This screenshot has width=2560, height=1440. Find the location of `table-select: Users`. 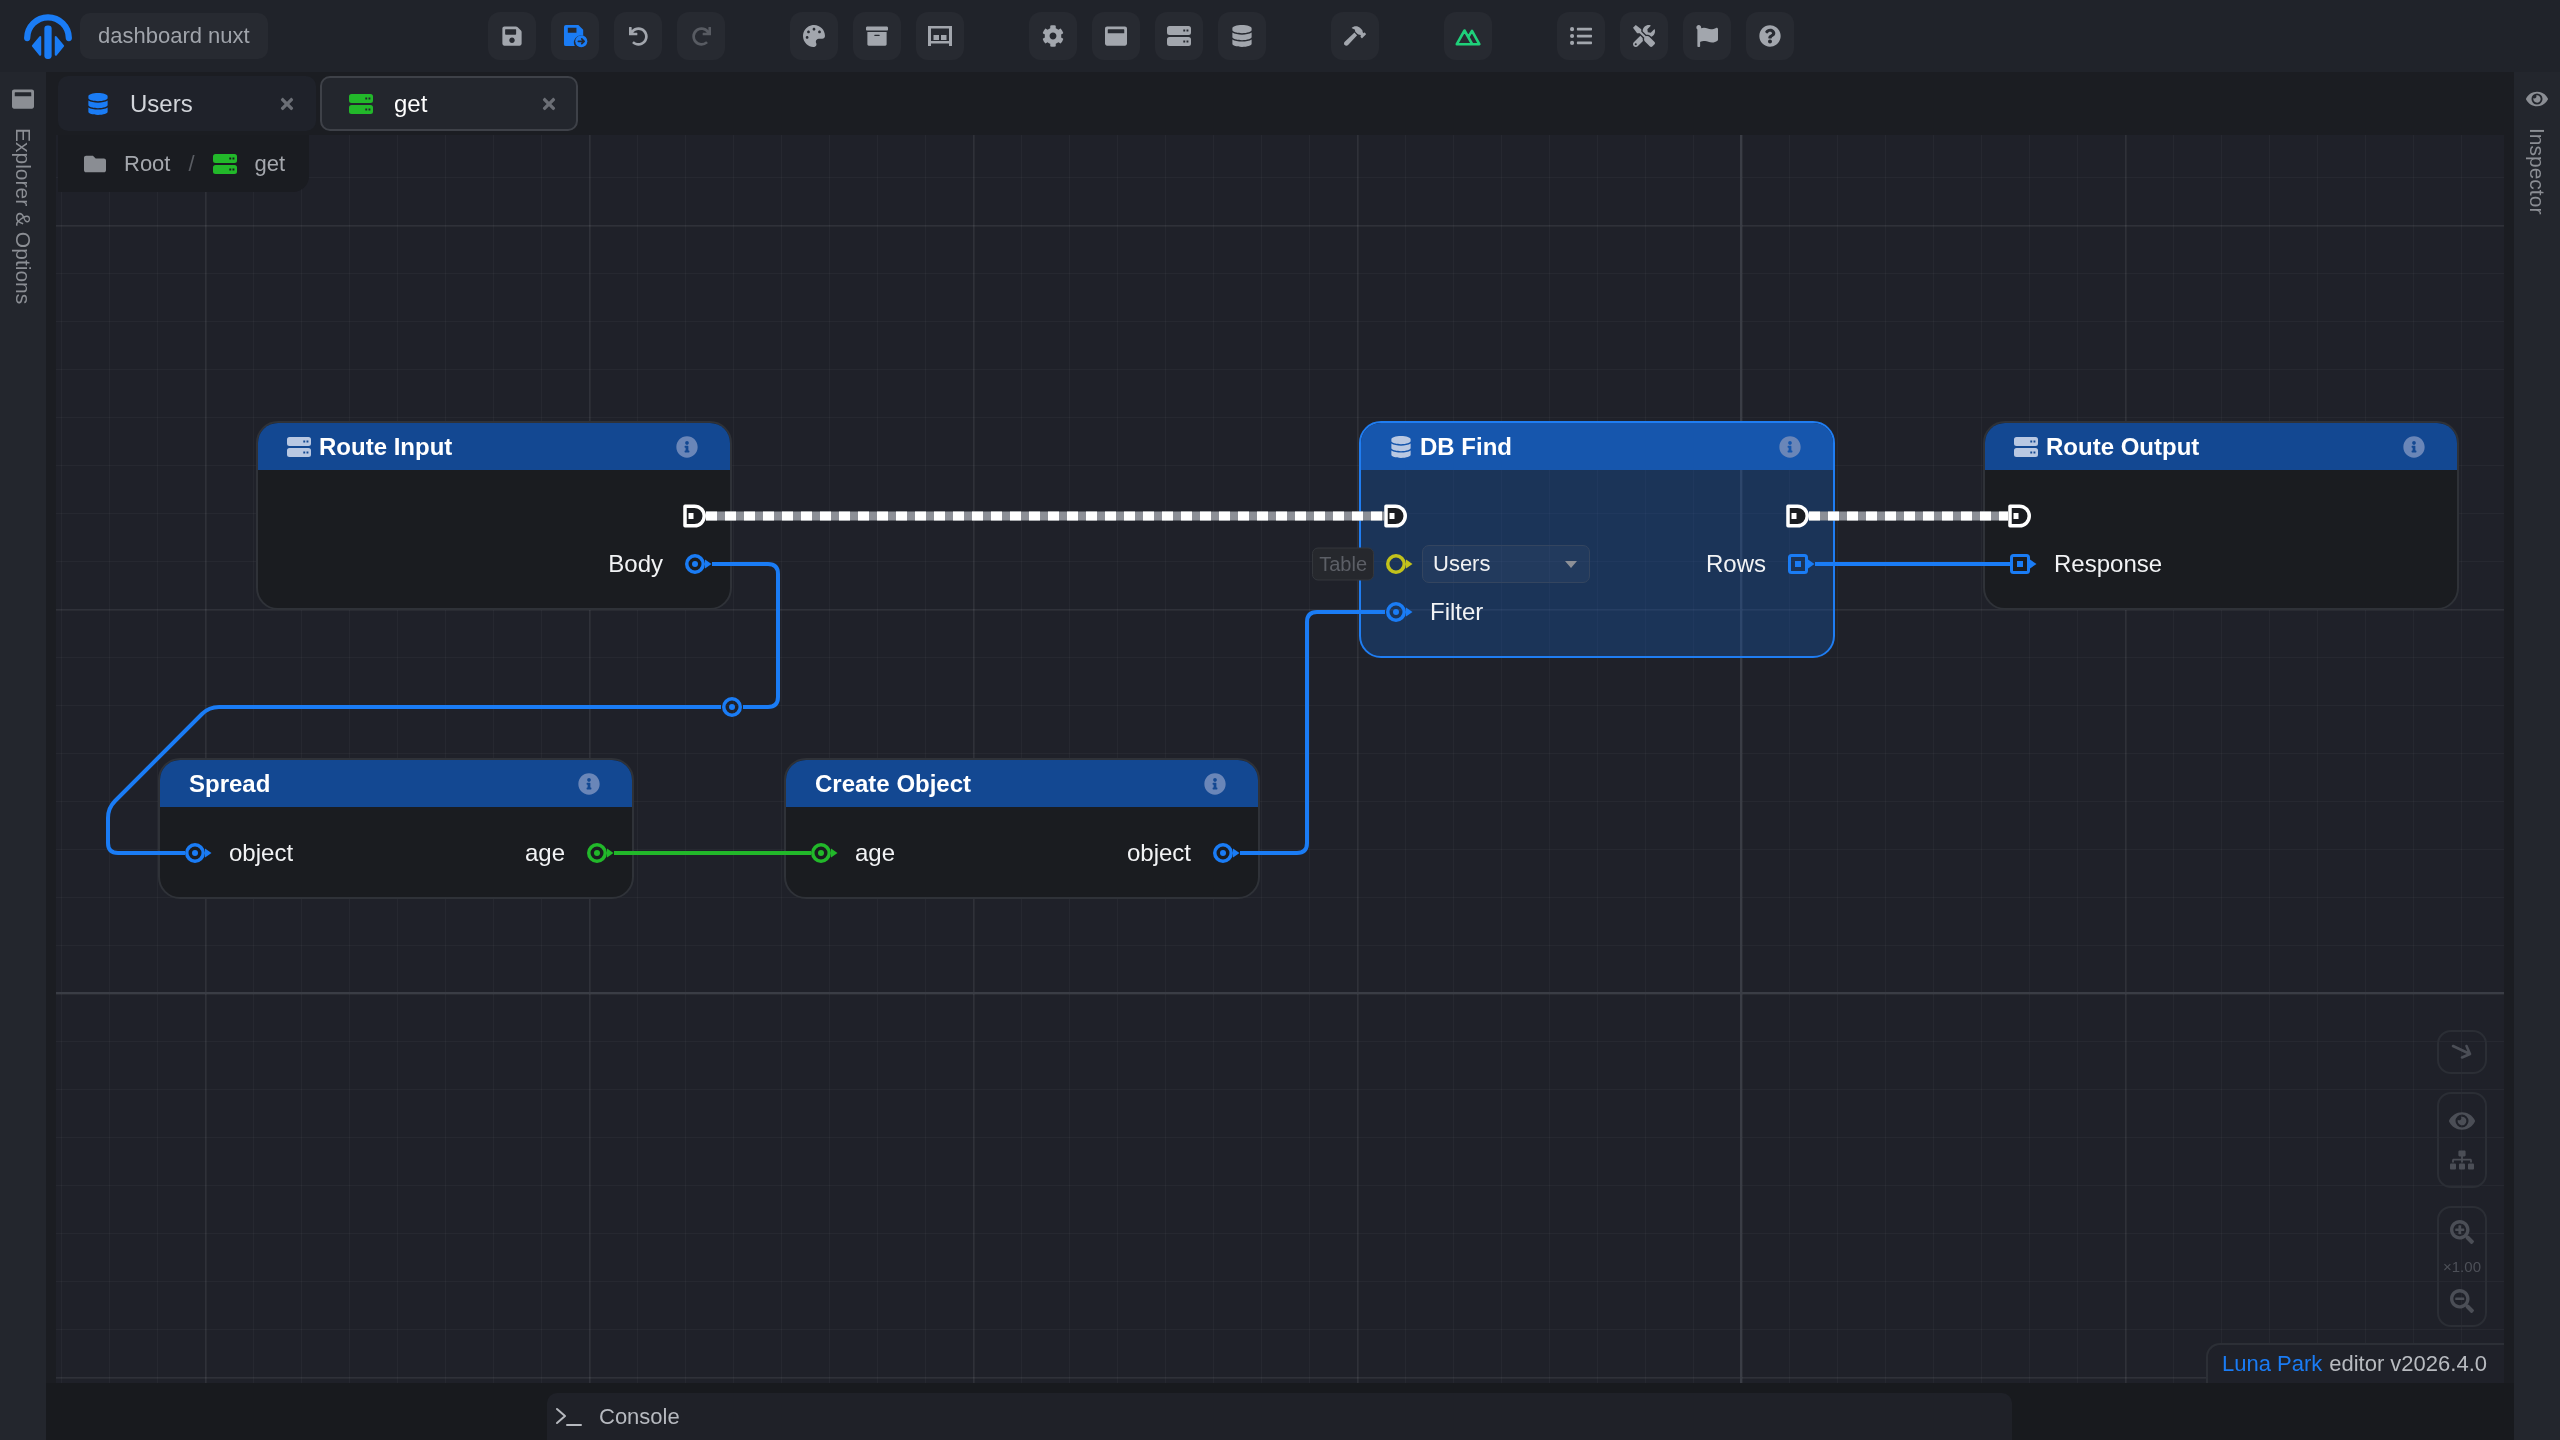

table-select: Users is located at coordinates (1506, 564).